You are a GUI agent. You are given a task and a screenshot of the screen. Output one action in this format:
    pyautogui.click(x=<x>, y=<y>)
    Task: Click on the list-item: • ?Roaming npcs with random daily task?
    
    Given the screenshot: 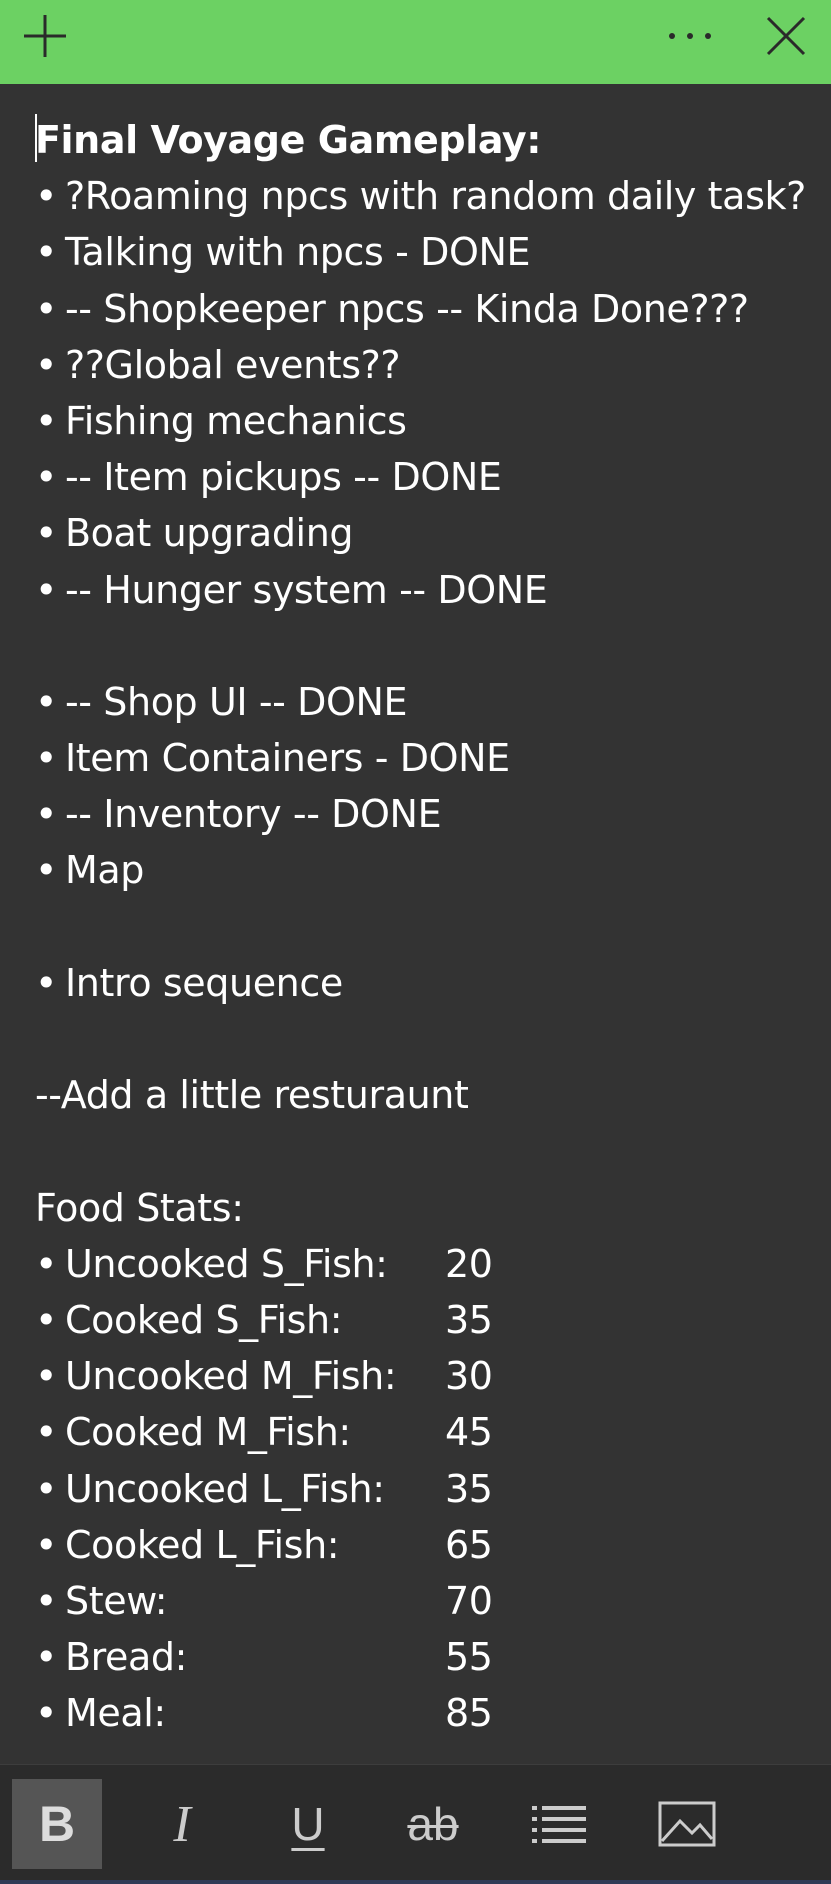 What is the action you would take?
    pyautogui.click(x=420, y=196)
    